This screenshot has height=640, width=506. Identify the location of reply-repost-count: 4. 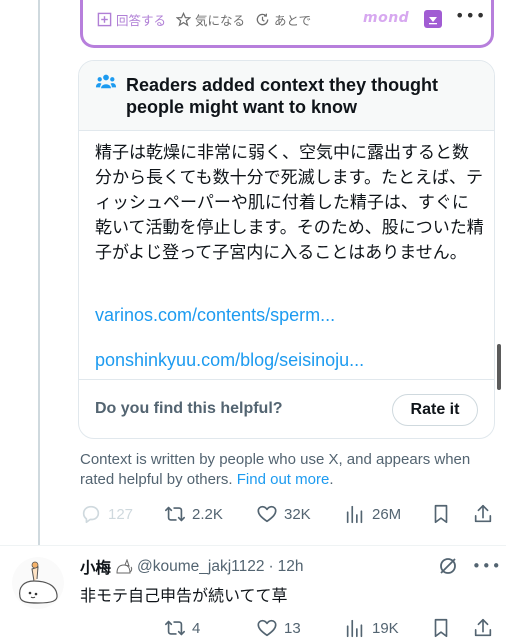
(196, 628).